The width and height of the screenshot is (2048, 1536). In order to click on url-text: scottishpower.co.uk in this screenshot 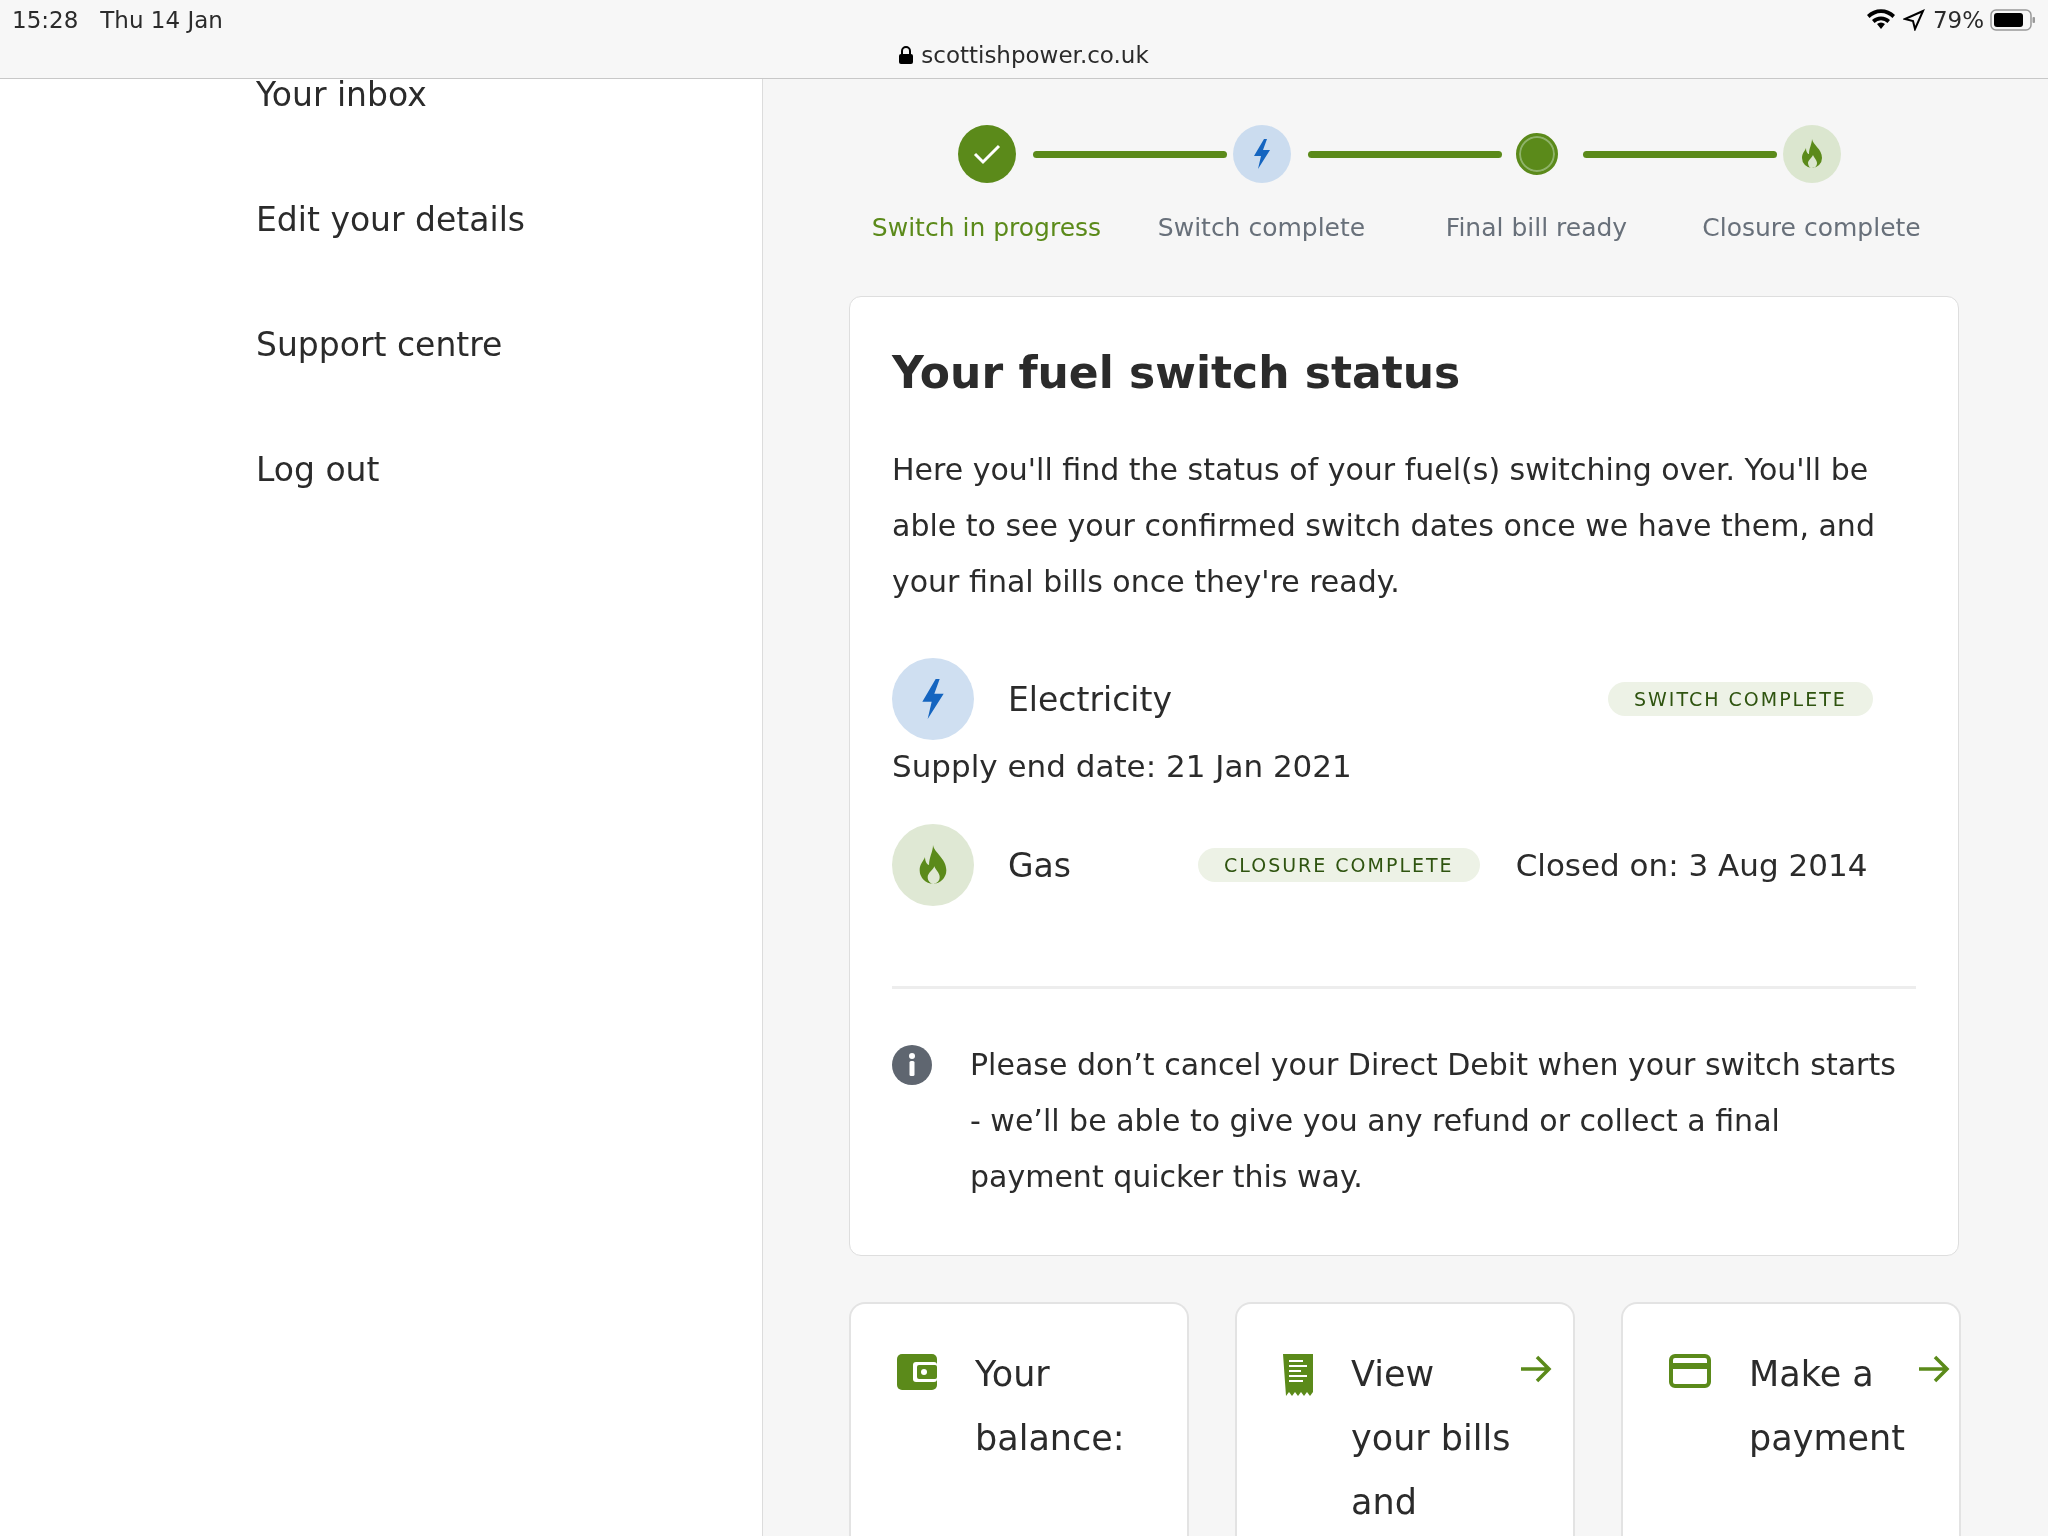, I will do `click(1035, 55)`.